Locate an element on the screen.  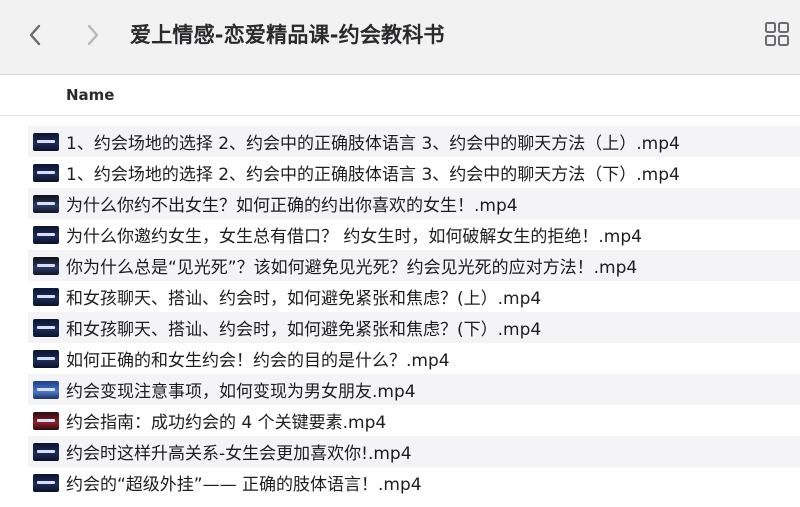
grid-view-icon is located at coordinates (777, 34).